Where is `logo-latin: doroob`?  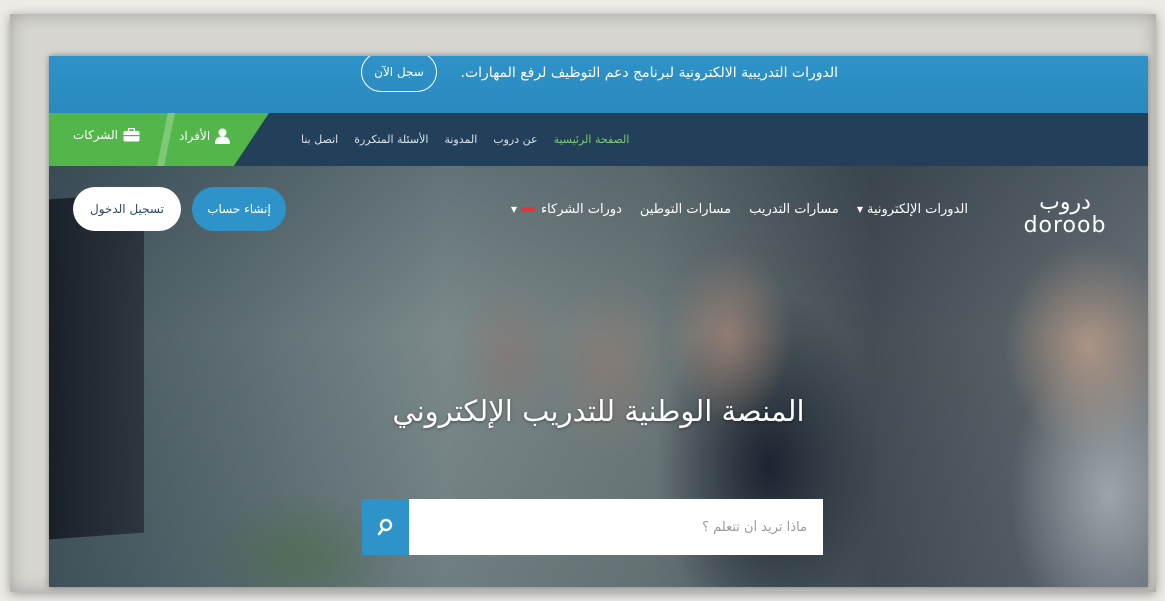 logo-latin: doroob is located at coordinates (1065, 225).